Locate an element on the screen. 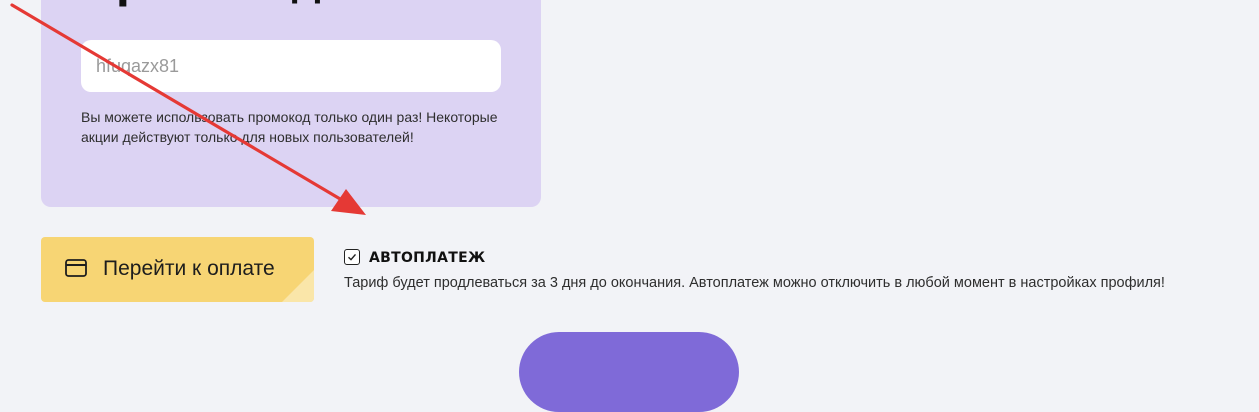 Image resolution: width=1259 pixels, height=412 pixels. credit-card-icon is located at coordinates (76, 268).